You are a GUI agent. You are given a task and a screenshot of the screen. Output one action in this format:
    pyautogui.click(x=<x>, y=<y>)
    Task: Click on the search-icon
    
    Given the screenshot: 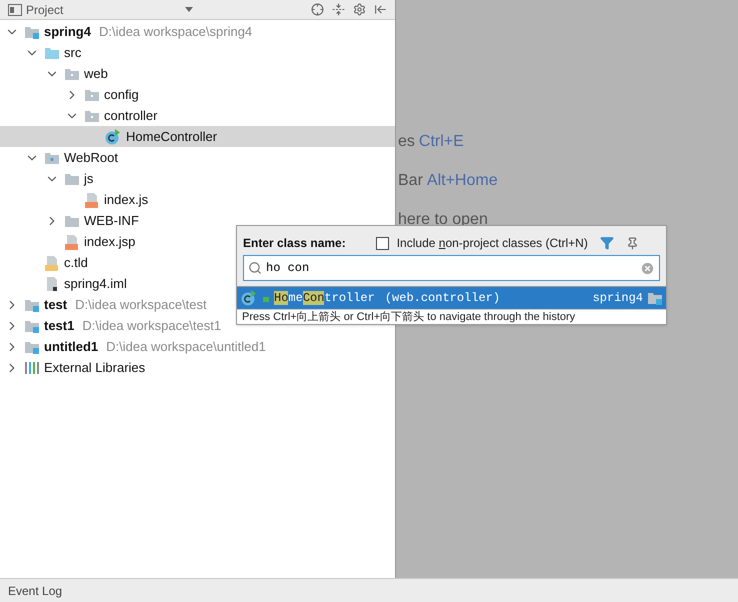 What is the action you would take?
    pyautogui.click(x=255, y=268)
    